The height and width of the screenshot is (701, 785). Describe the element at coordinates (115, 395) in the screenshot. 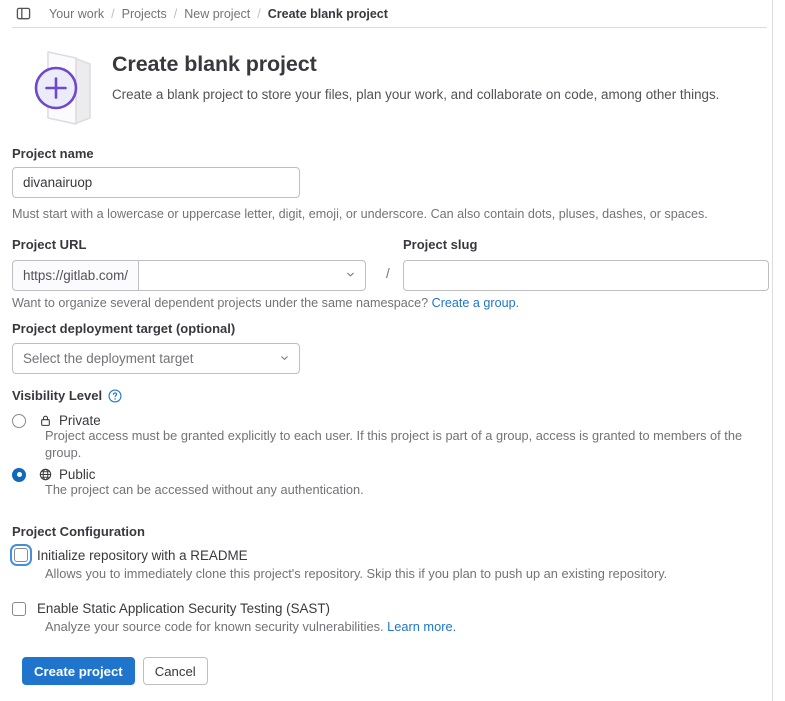

I see `question-circle-icon` at that location.